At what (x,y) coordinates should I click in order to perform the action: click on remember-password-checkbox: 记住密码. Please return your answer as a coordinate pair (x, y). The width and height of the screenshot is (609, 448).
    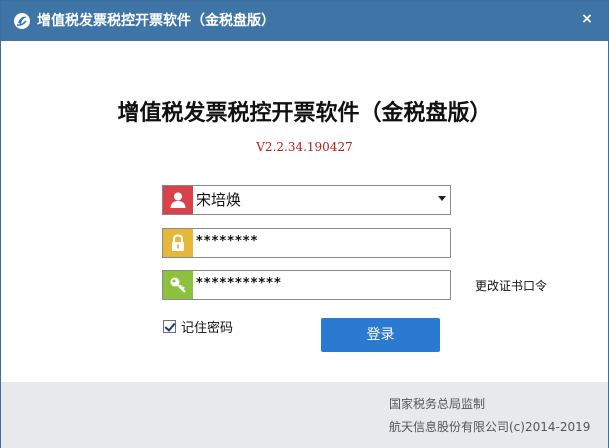
    Looking at the image, I should click on (198, 326).